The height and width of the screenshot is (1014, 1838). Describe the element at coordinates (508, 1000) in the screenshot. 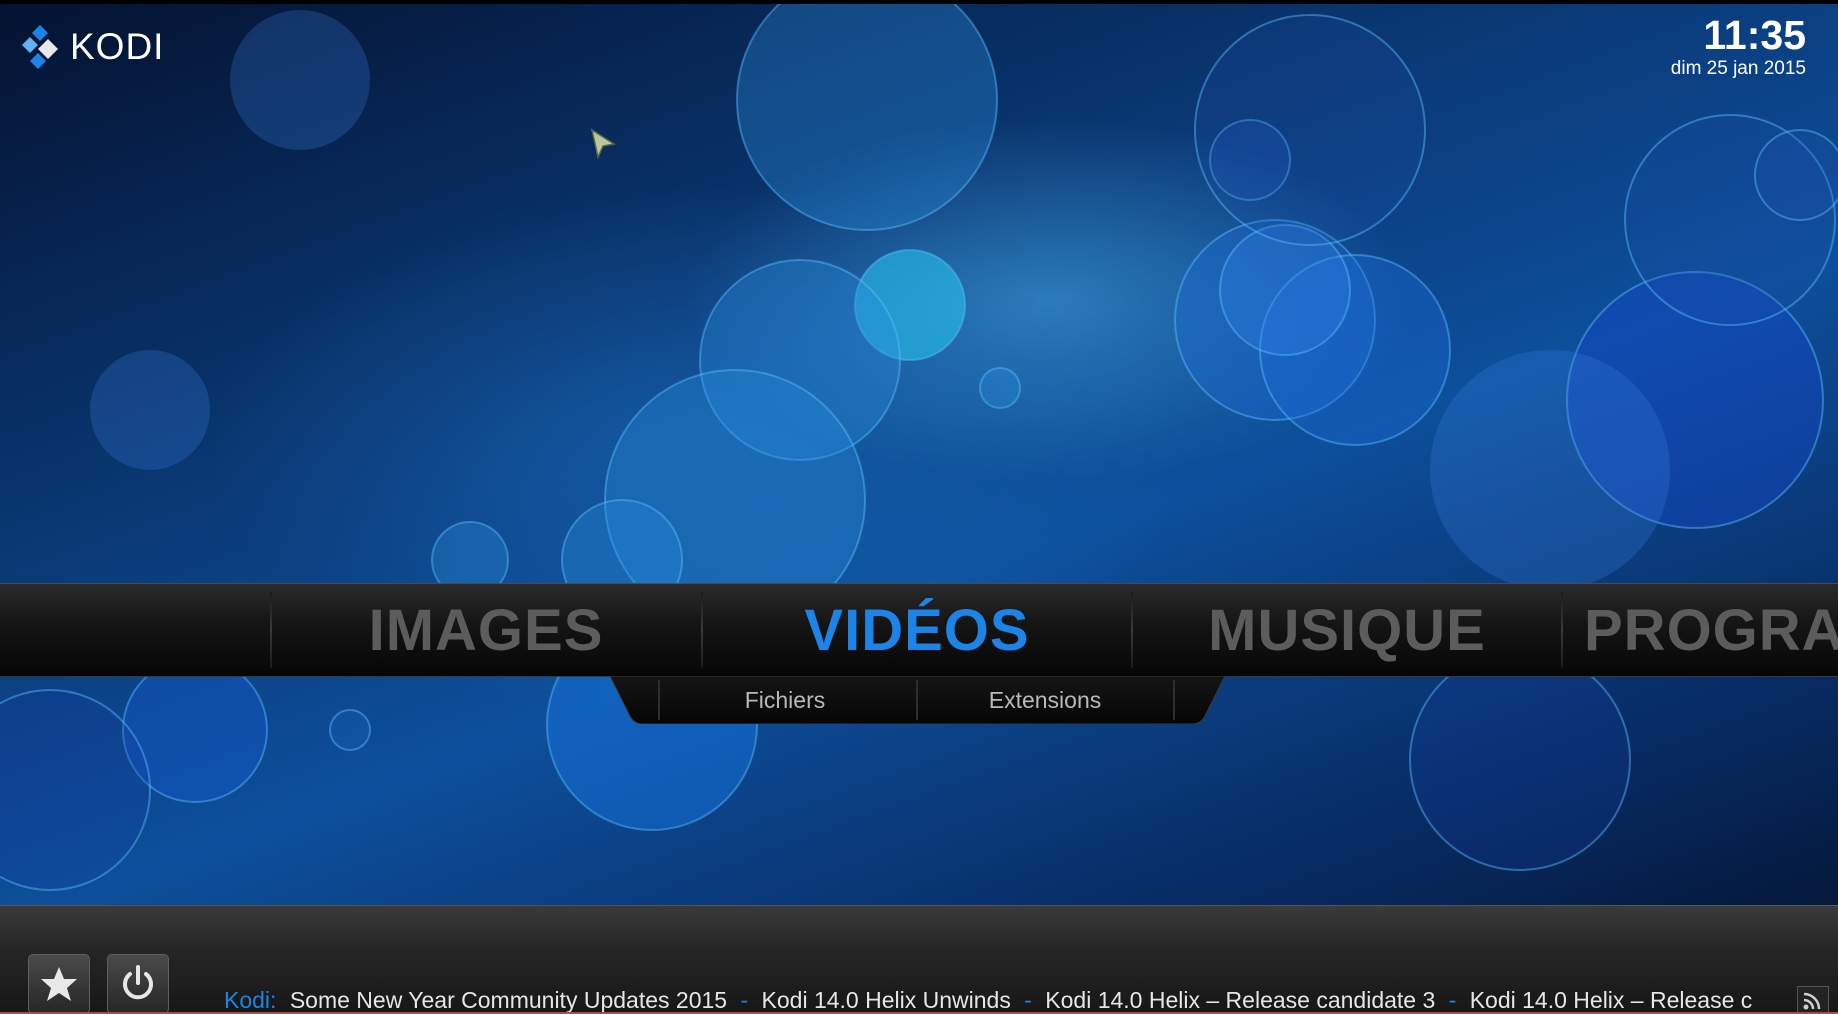

I see `ticker-item: Some New Year Community Updates 2015` at that location.